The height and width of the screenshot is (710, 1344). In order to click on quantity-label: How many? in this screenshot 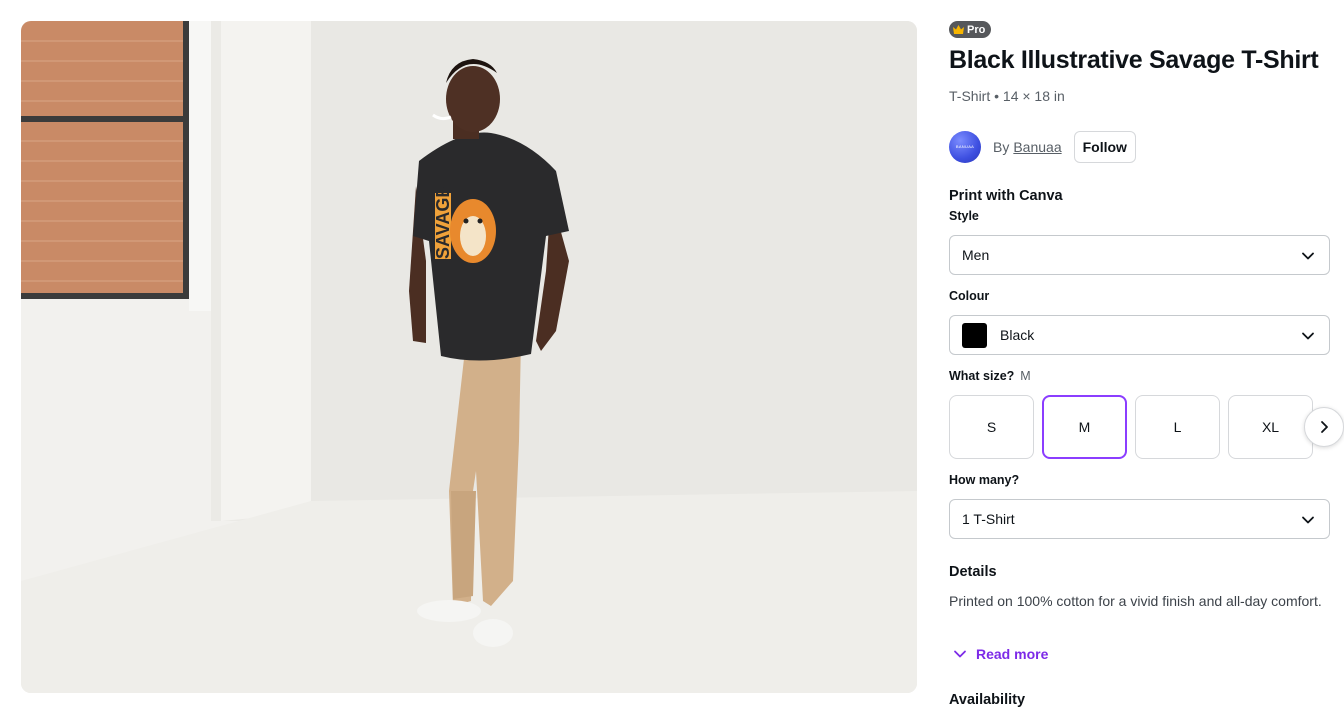, I will do `click(984, 480)`.